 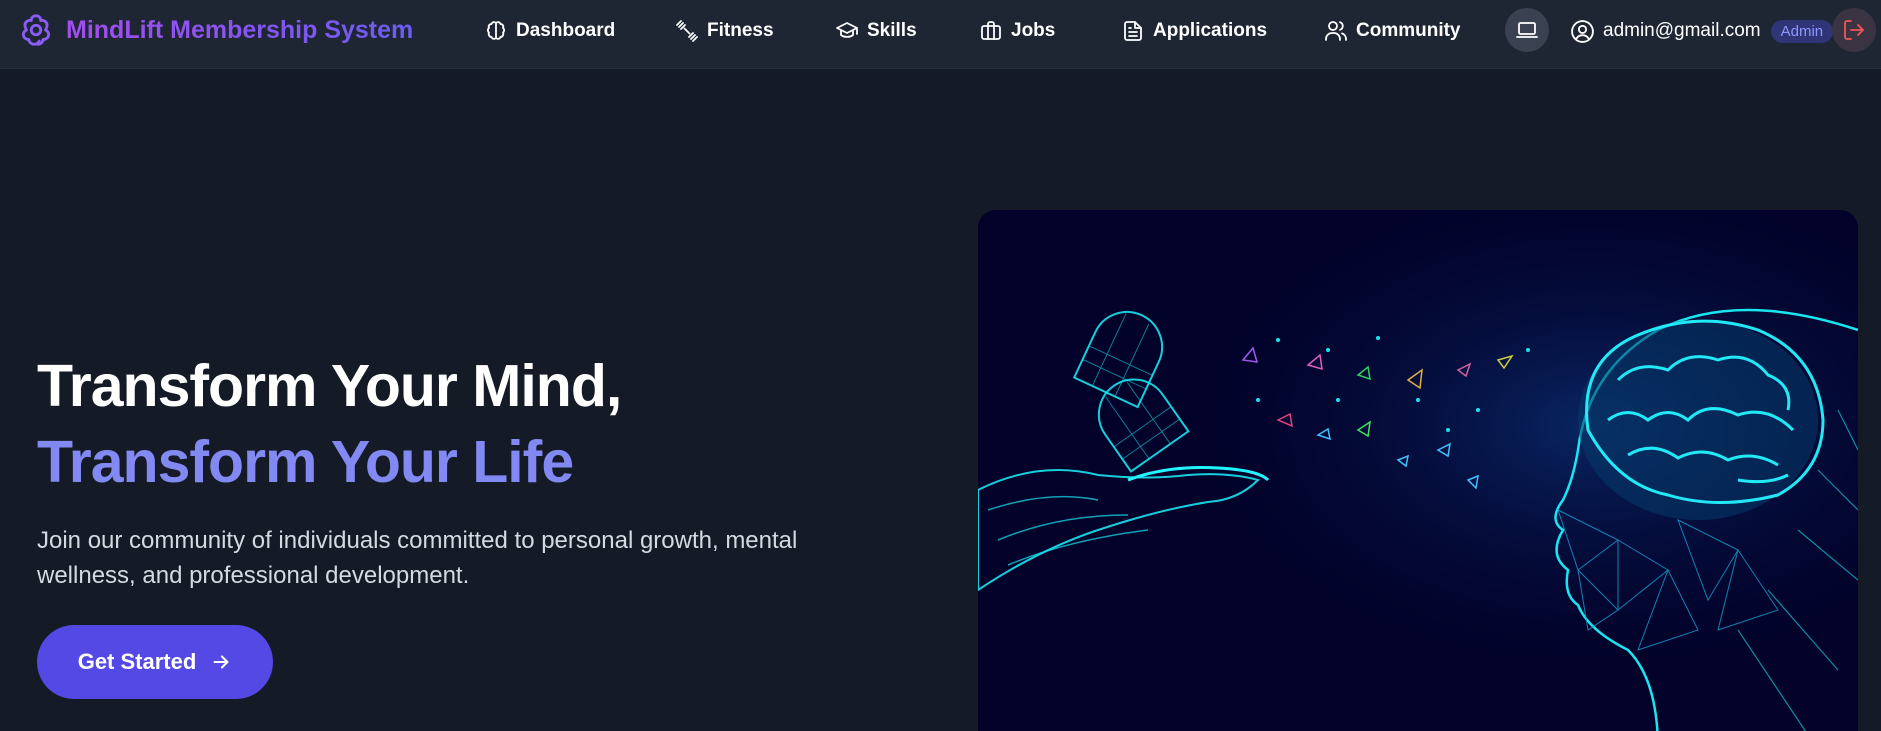 What do you see at coordinates (1336, 31) in the screenshot?
I see `users-icon` at bounding box center [1336, 31].